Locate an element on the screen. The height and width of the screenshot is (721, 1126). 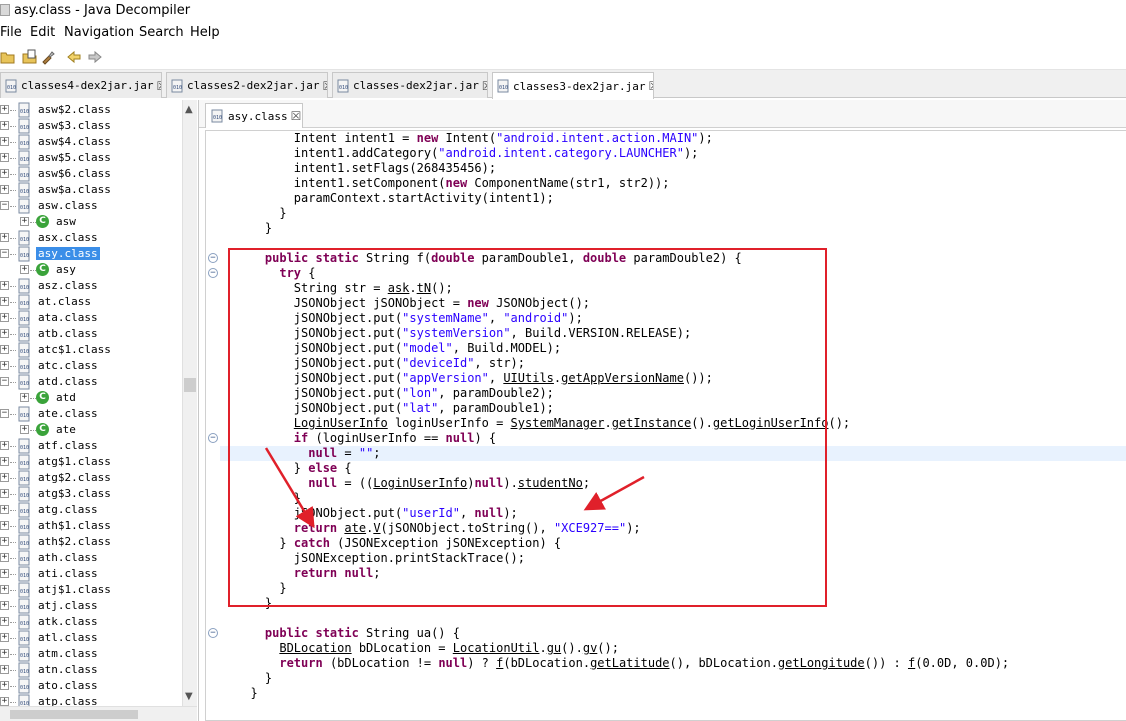
tree-item: +010 asw$a.class is located at coordinates (91, 190).